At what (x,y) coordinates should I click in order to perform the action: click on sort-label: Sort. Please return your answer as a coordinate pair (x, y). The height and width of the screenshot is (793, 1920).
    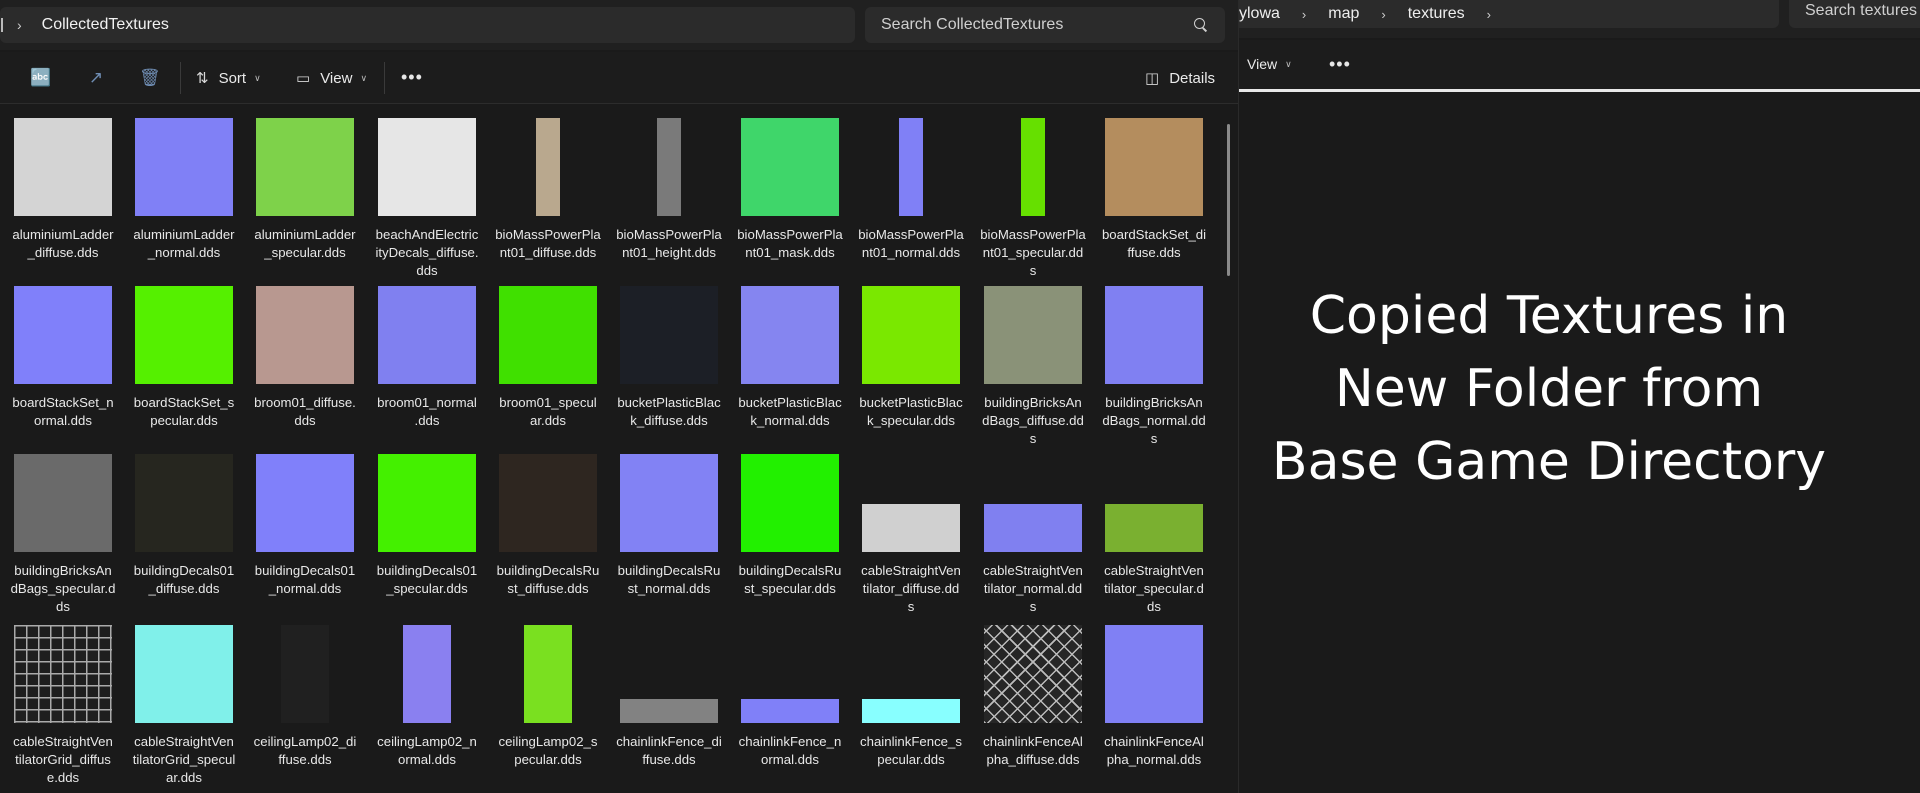
    Looking at the image, I should click on (232, 78).